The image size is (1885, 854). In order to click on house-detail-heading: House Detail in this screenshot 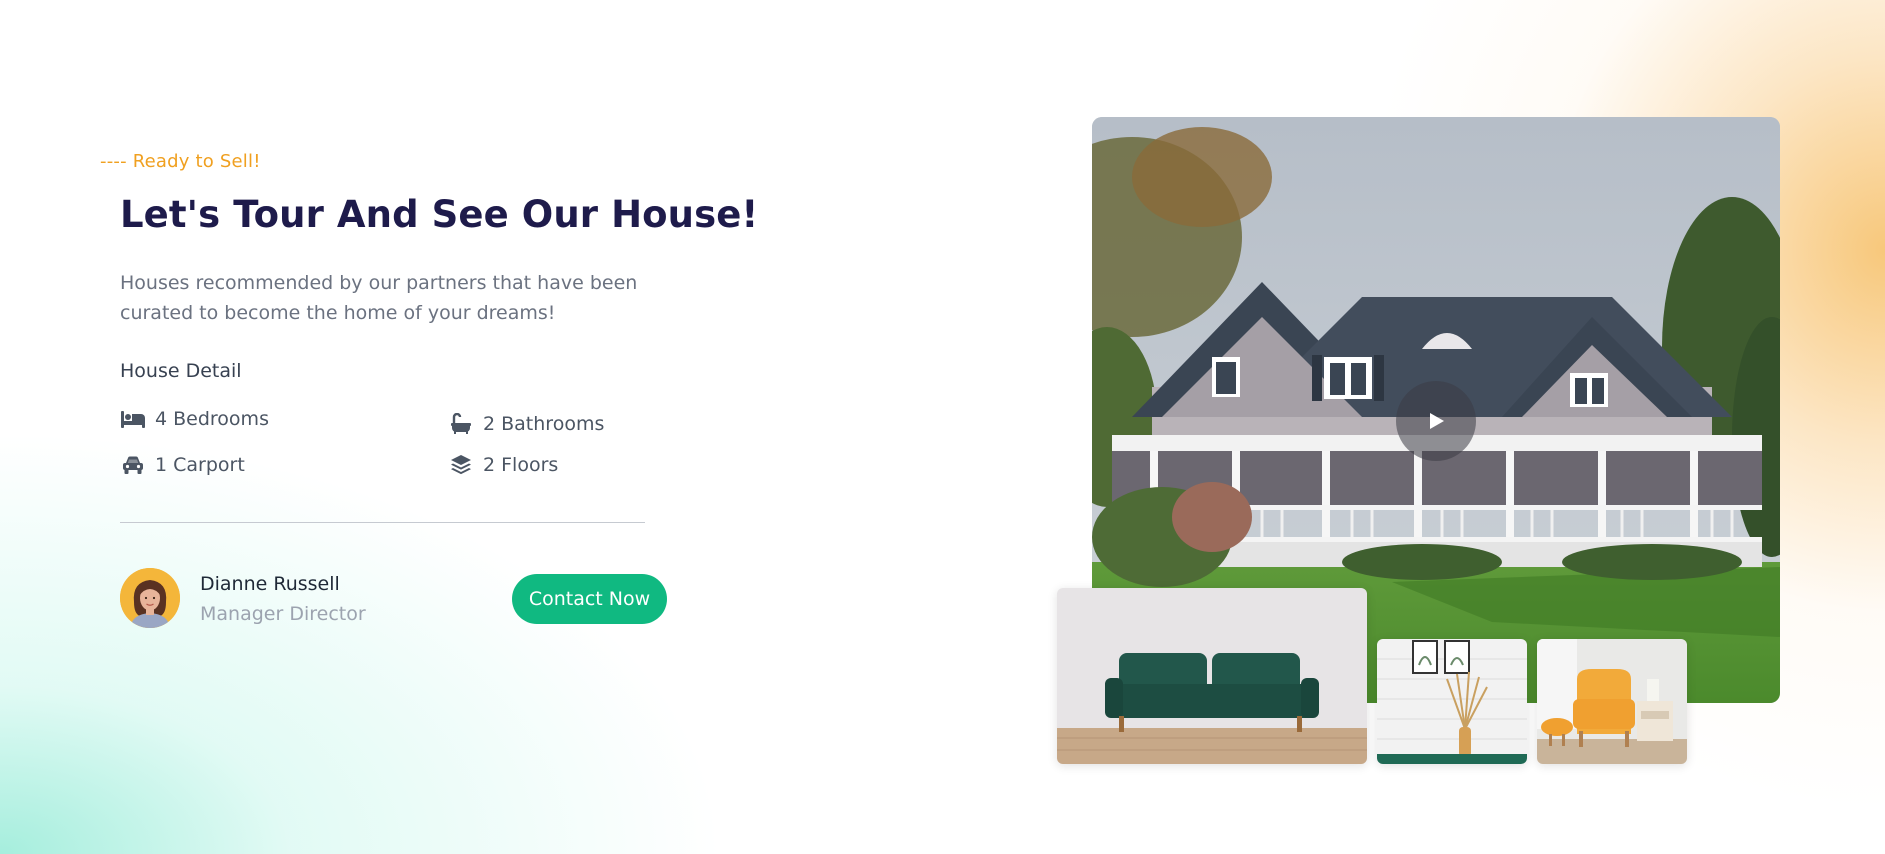, I will do `click(181, 371)`.